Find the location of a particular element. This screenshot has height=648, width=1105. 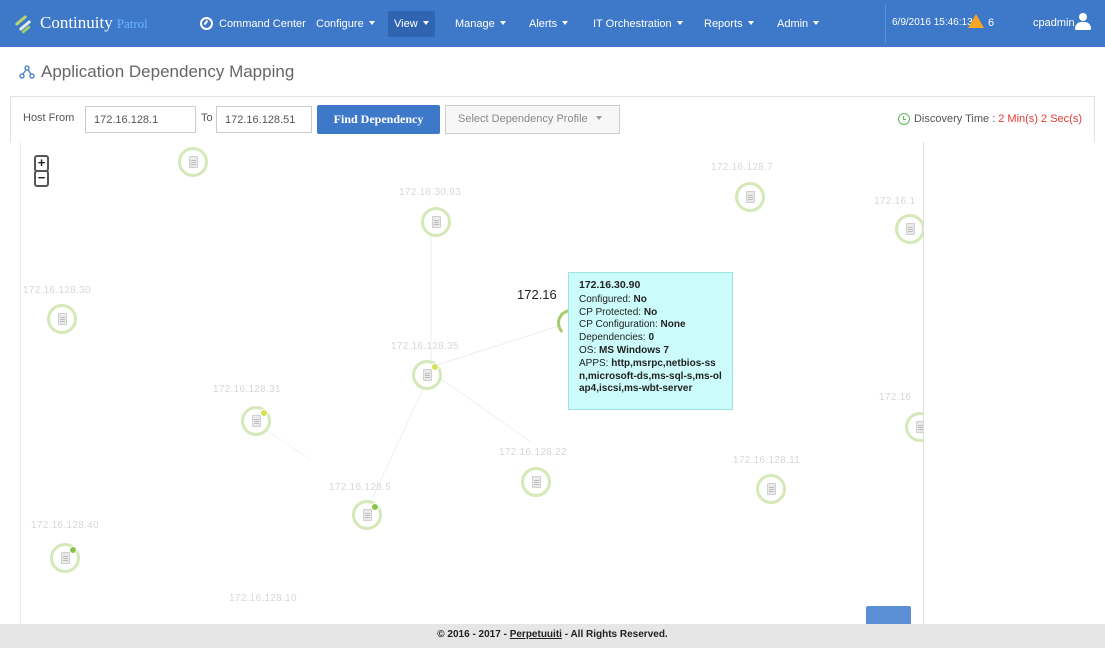

brand-sub: Patrol is located at coordinates (132, 23).